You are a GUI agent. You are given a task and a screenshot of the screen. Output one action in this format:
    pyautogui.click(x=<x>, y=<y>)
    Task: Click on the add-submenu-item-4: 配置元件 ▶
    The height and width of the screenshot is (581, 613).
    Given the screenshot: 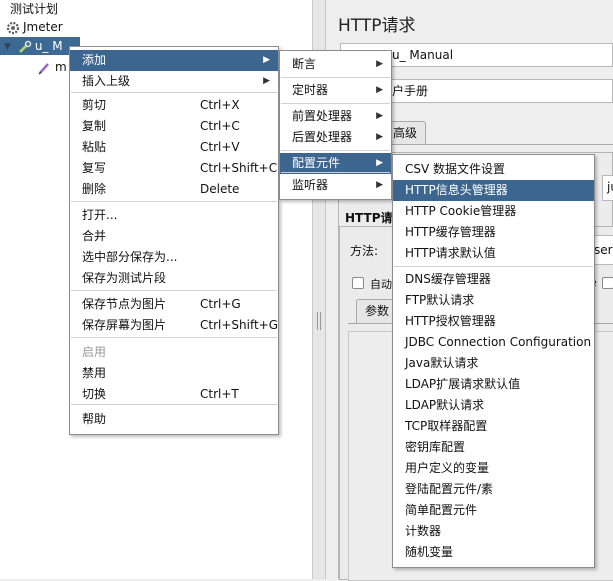 What is the action you would take?
    pyautogui.click(x=335, y=163)
    